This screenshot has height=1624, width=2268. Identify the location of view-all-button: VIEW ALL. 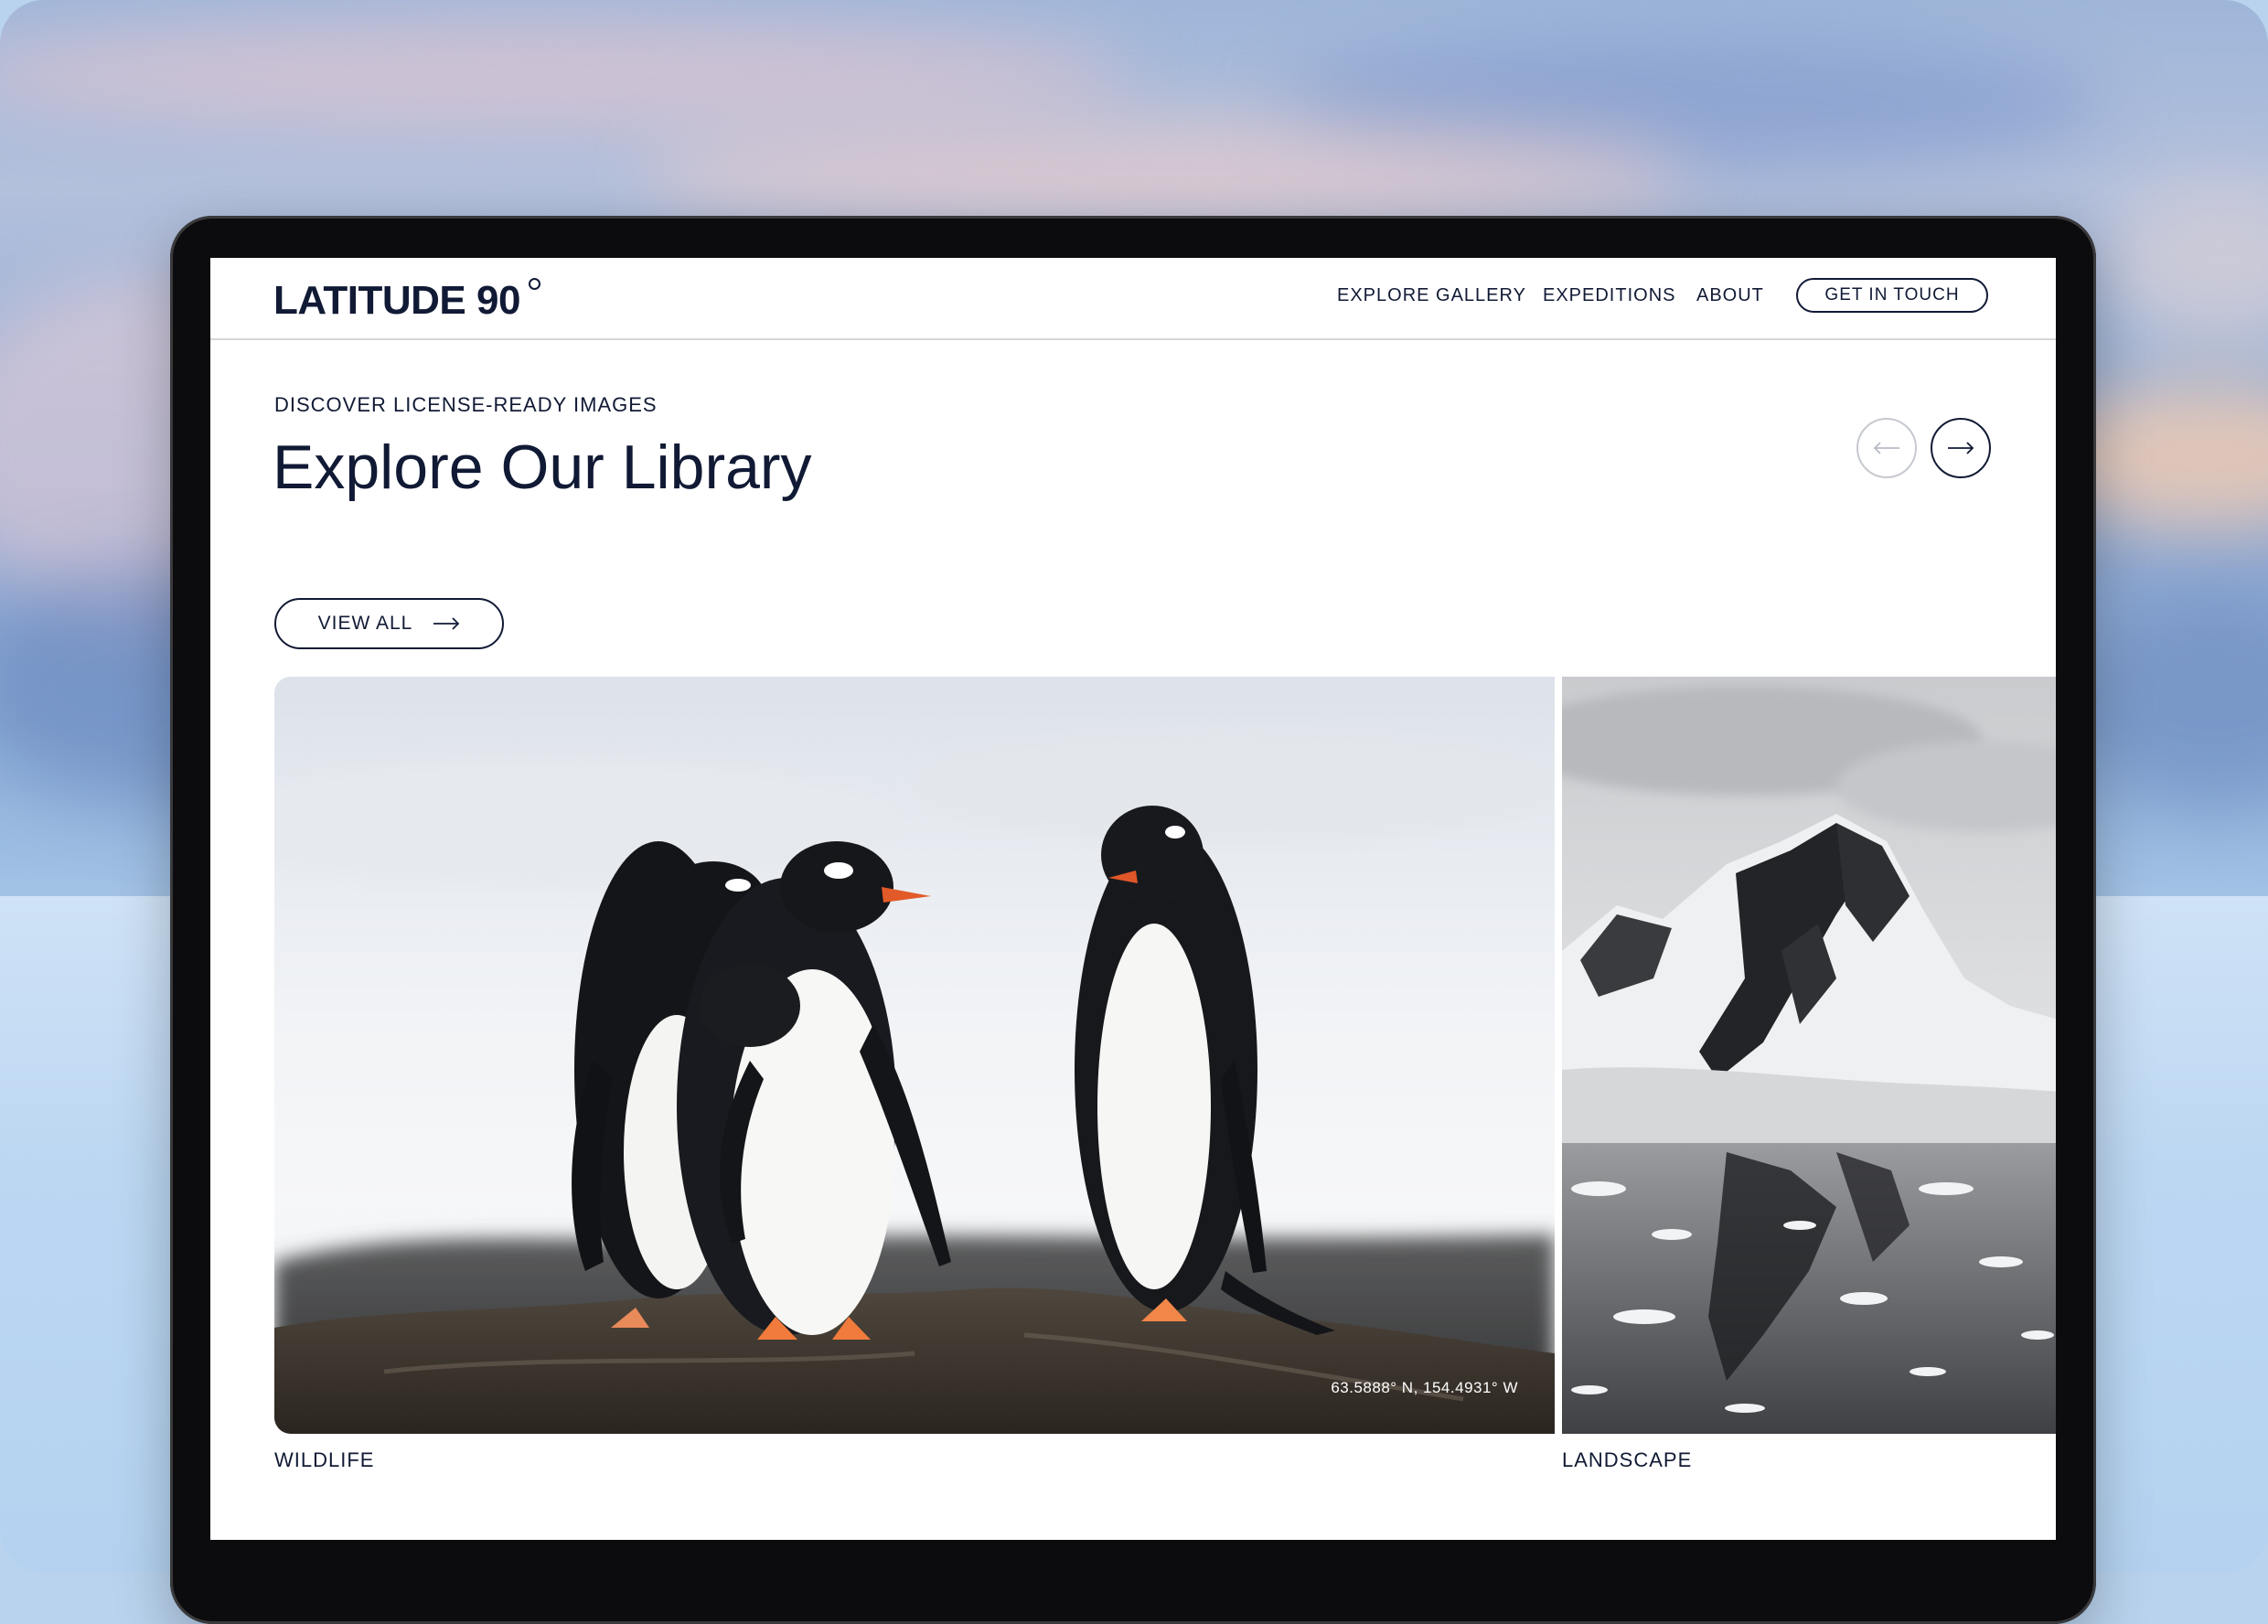
(389, 623).